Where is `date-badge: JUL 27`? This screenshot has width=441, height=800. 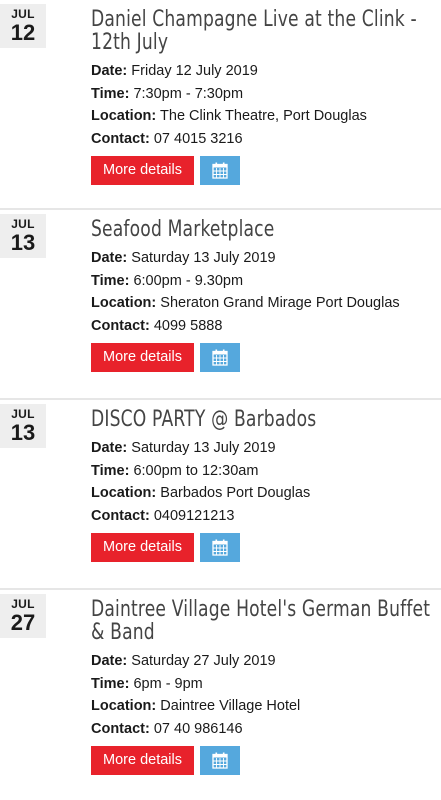
date-badge: JUL 27 is located at coordinates (23, 616).